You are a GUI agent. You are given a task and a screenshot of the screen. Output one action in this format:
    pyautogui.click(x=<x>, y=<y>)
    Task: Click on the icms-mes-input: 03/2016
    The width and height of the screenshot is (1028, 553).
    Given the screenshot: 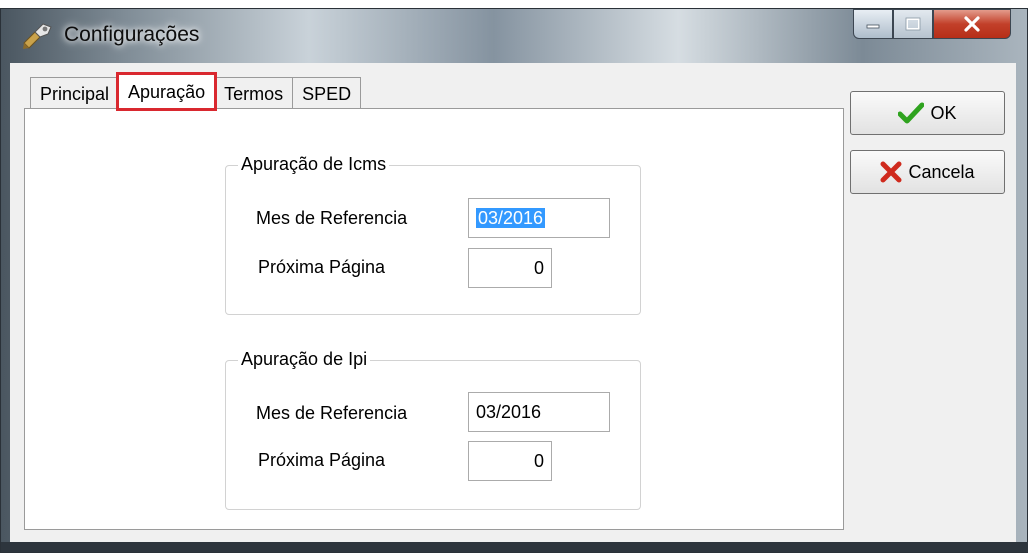 What is the action you would take?
    pyautogui.click(x=539, y=218)
    